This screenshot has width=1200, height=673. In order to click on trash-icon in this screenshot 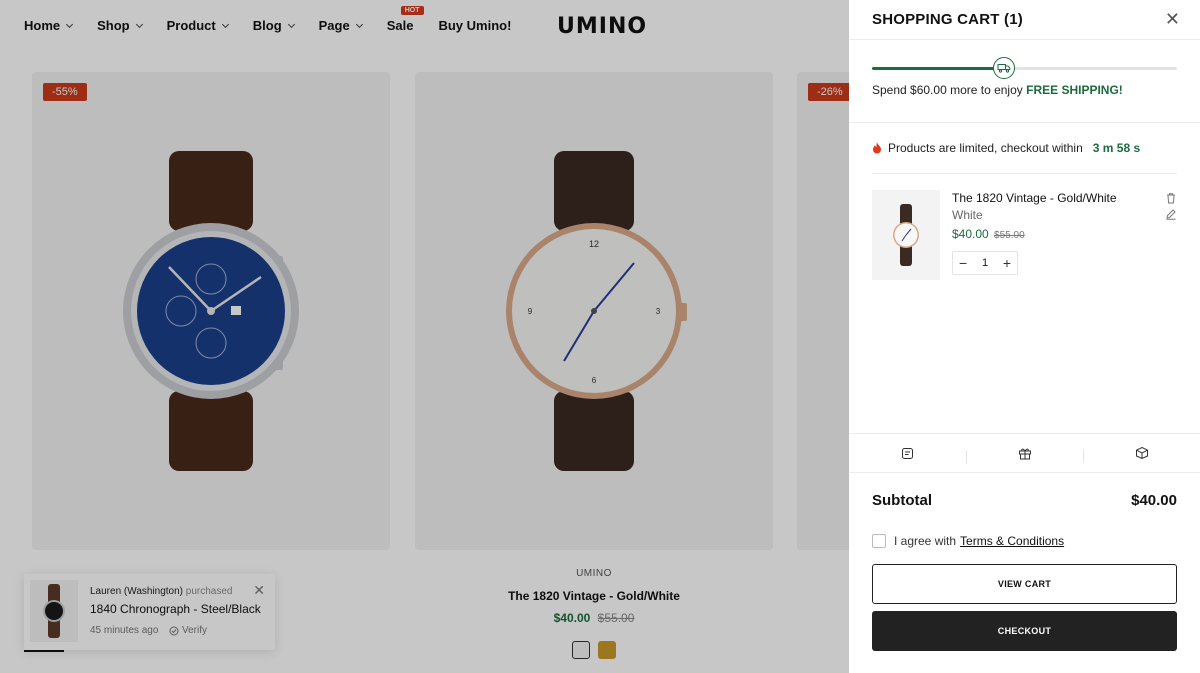, I will do `click(1171, 197)`.